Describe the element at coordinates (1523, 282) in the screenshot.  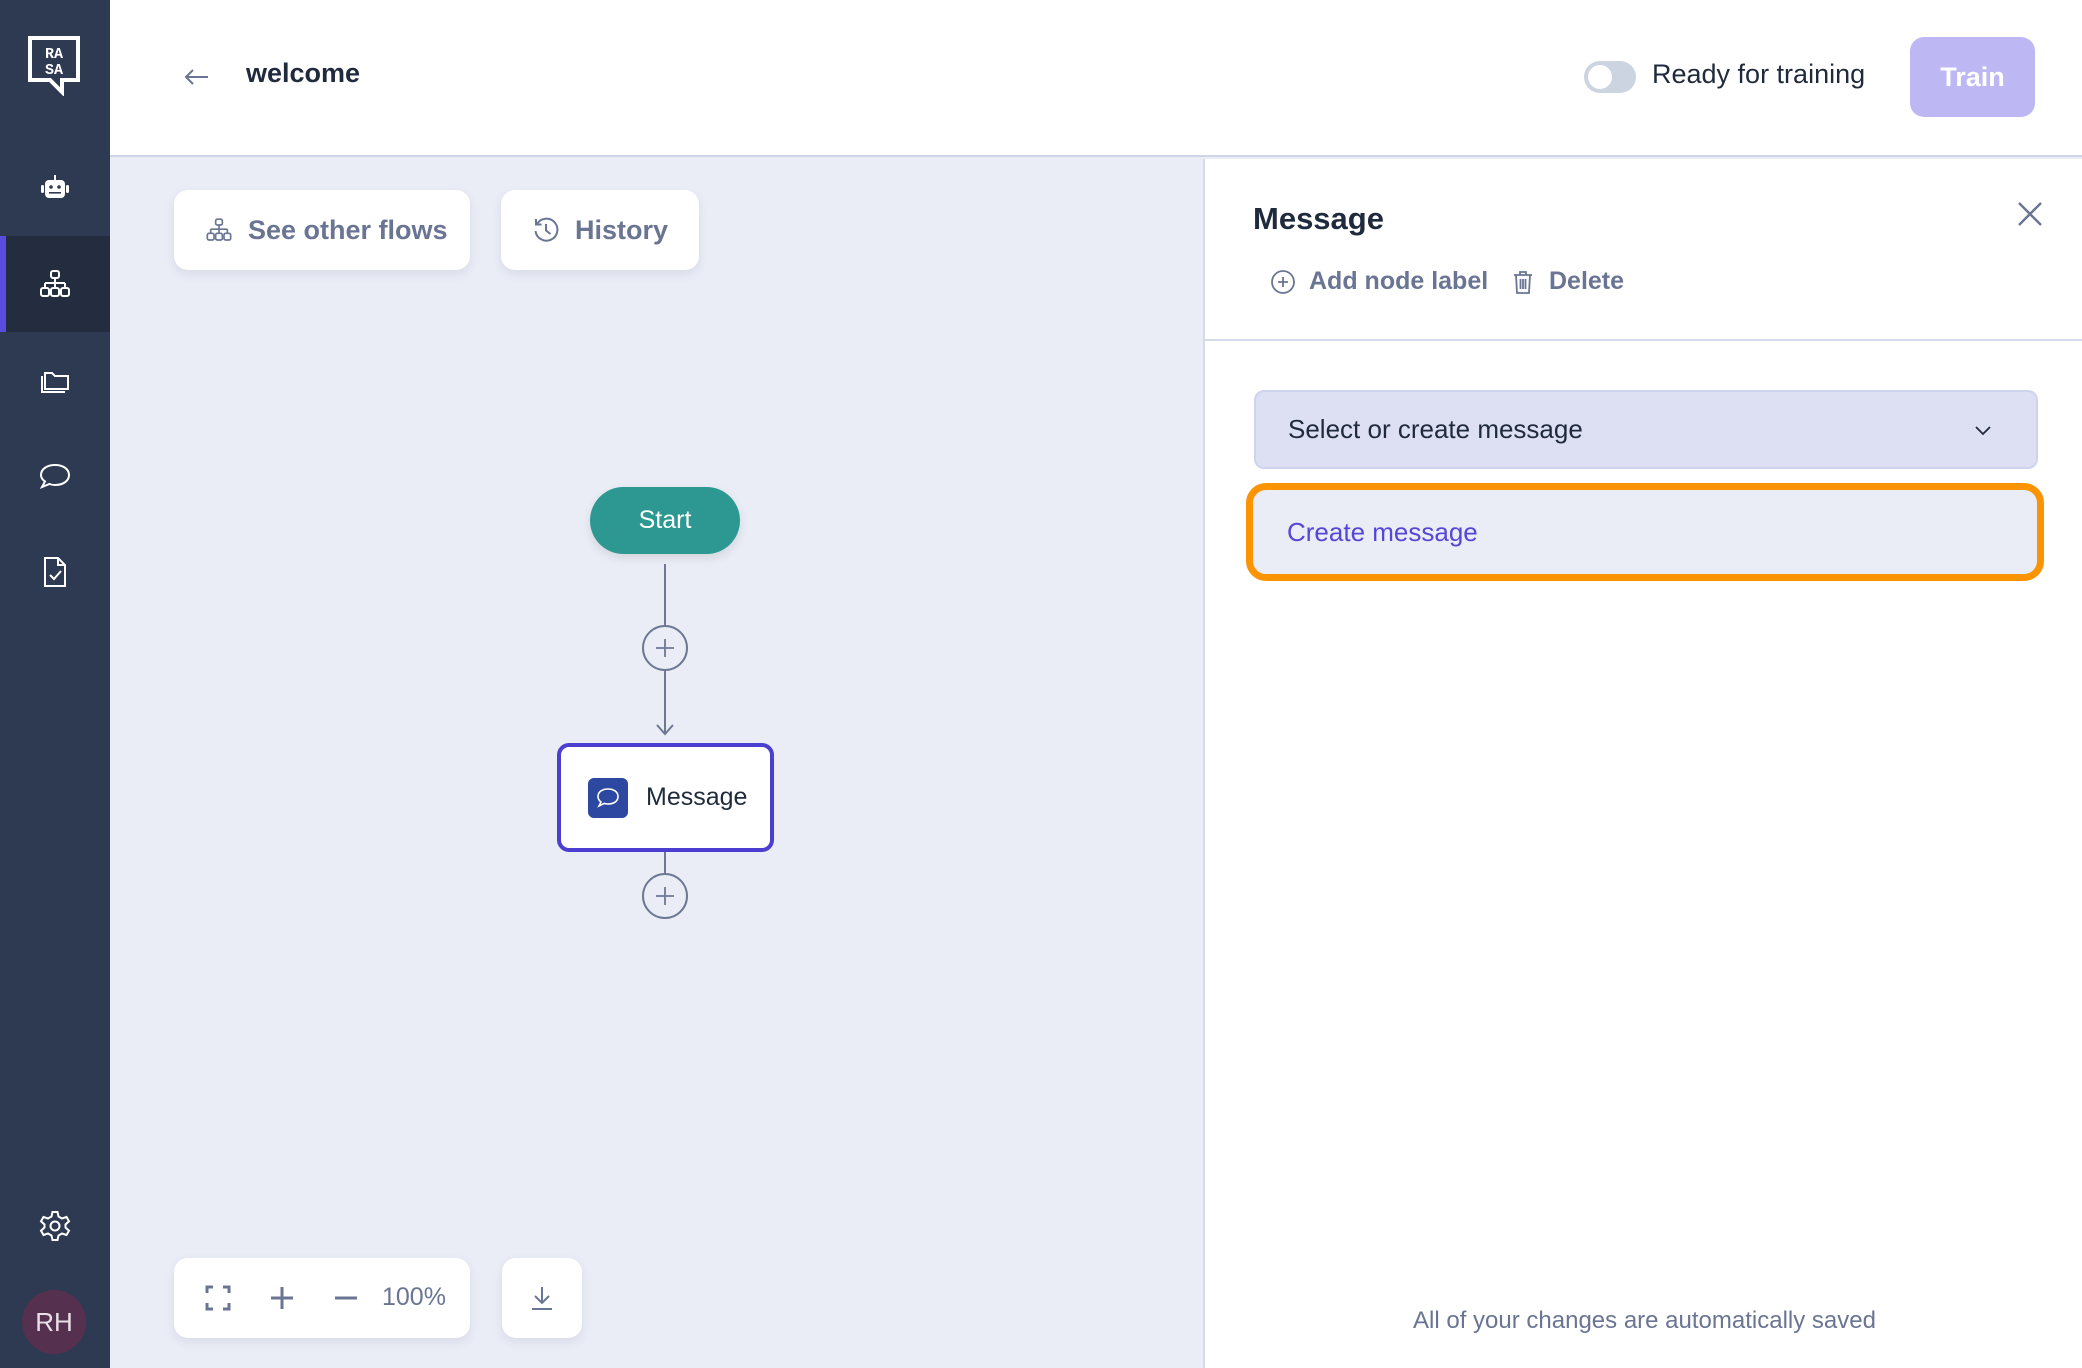
I see `trash-icon` at that location.